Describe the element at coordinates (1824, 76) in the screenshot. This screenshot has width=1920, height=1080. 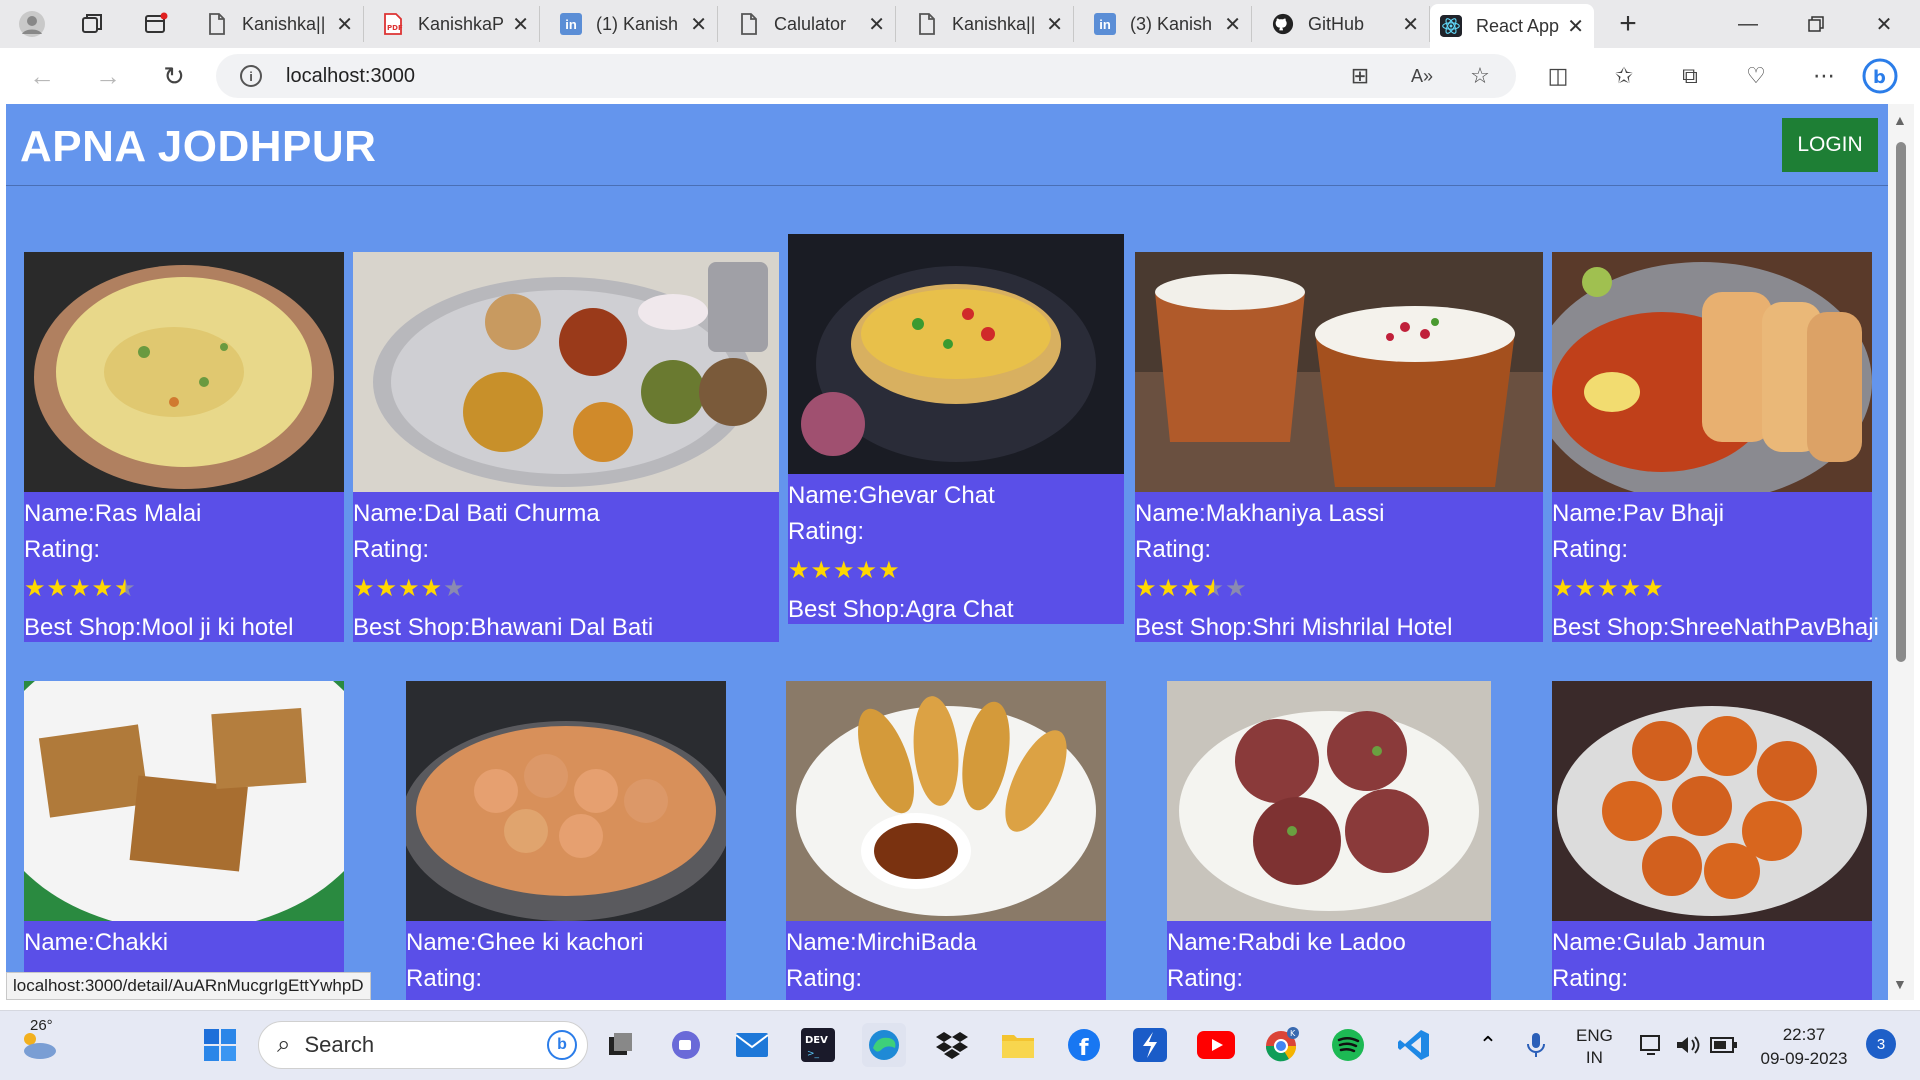
I see `more-menu-icon: ⋯` at that location.